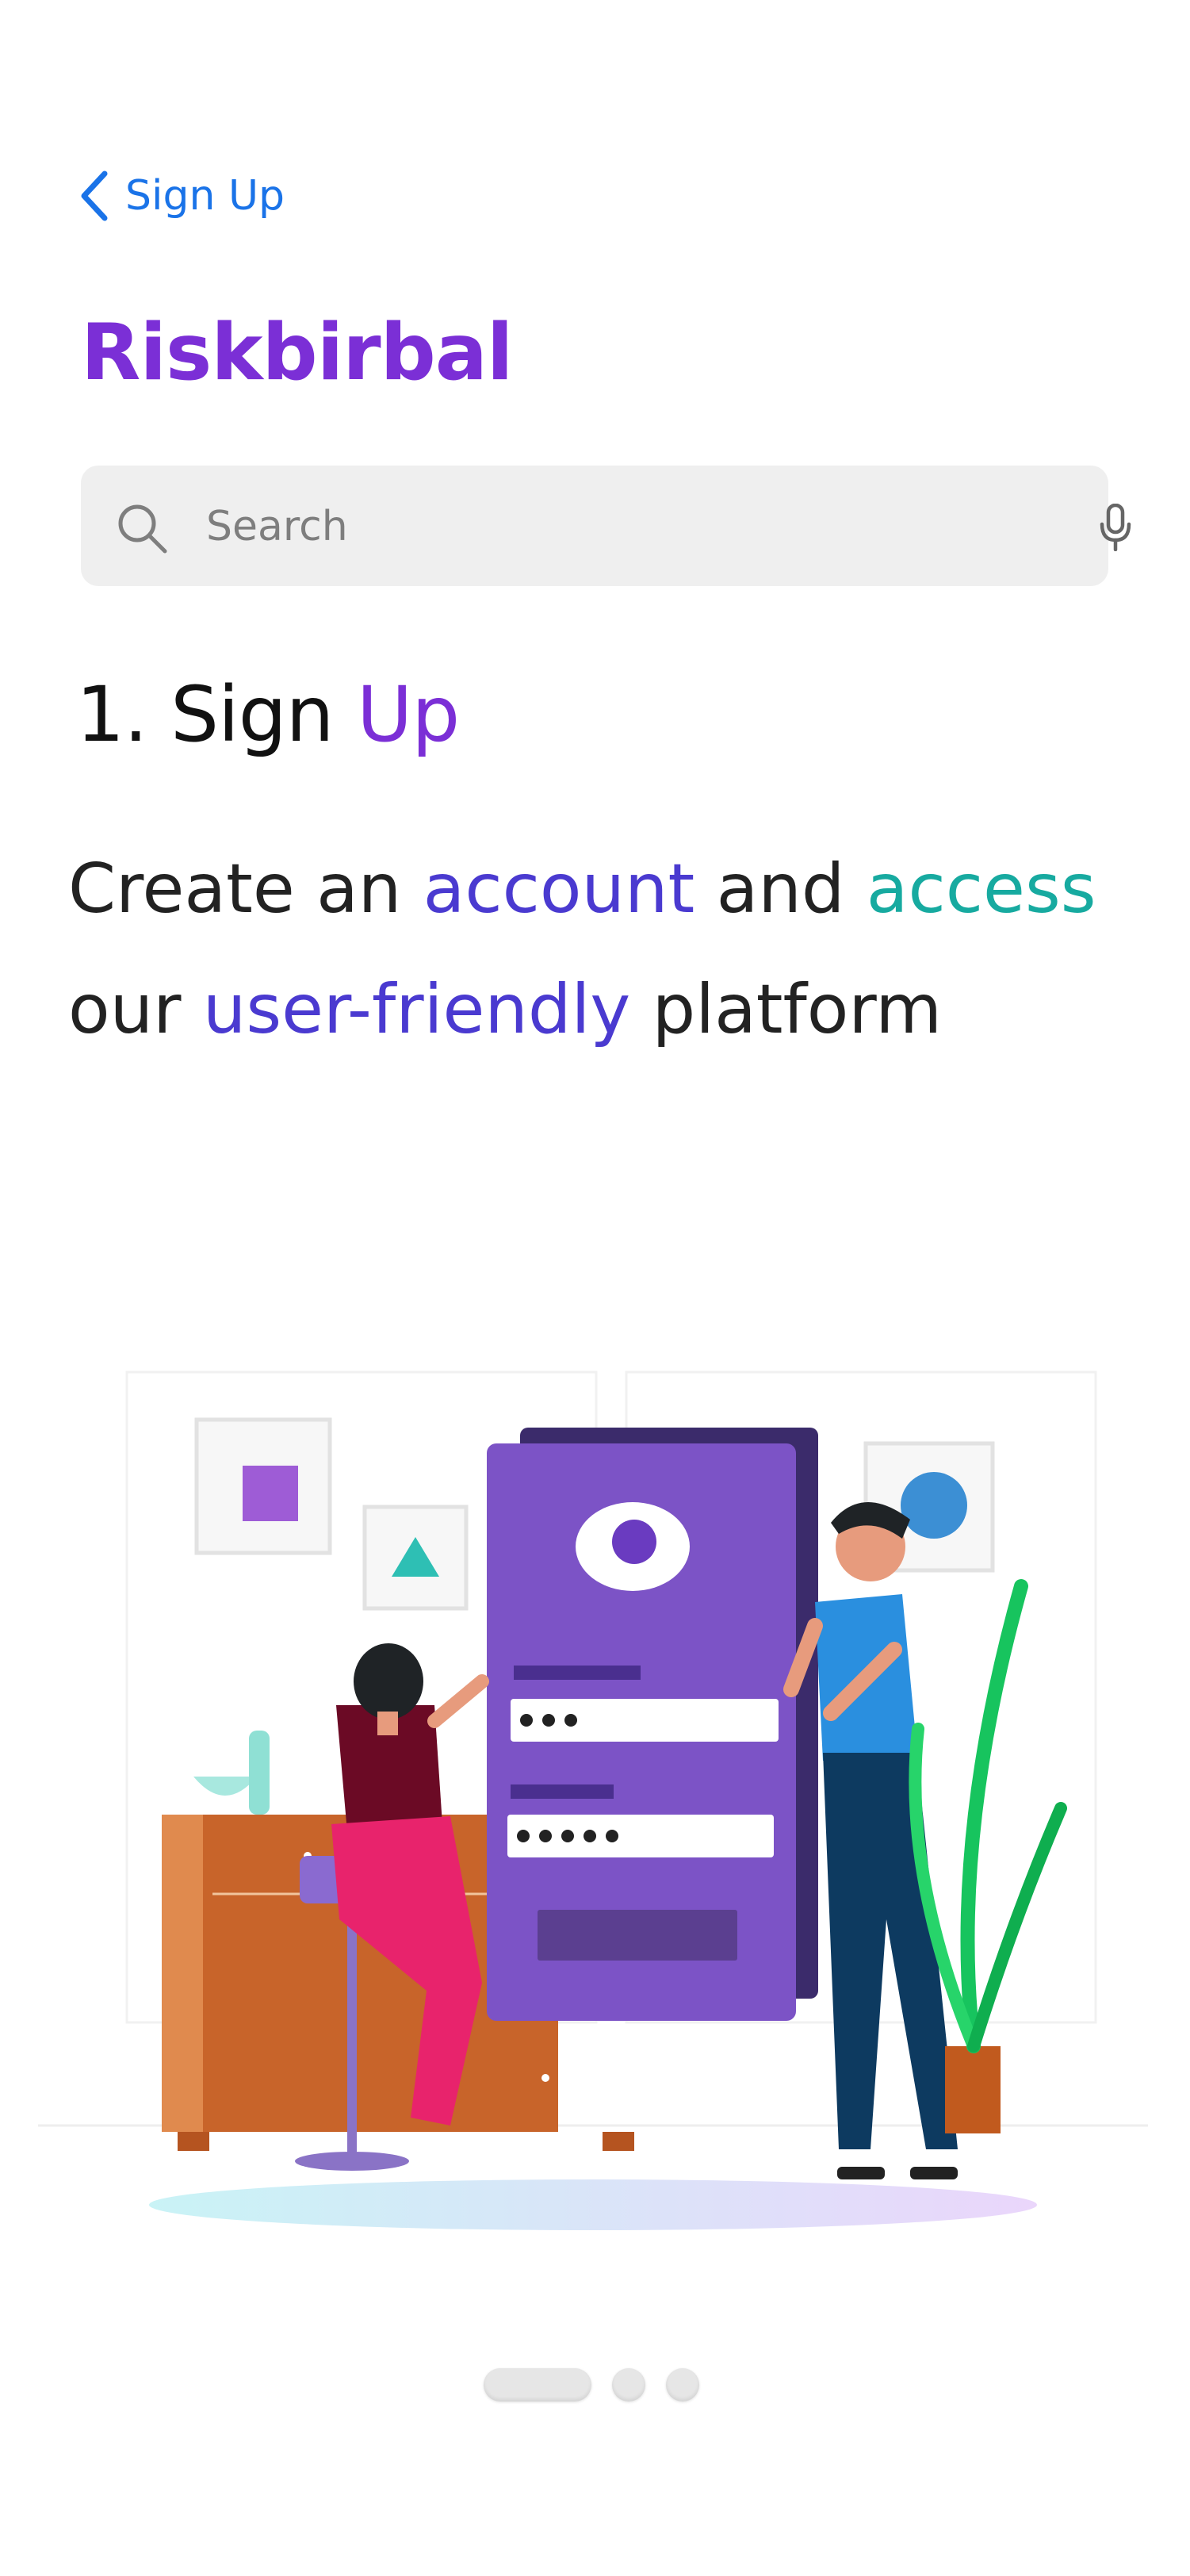 The image size is (1190, 2576). Describe the element at coordinates (780, 889) in the screenshot. I see `description-text: and` at that location.